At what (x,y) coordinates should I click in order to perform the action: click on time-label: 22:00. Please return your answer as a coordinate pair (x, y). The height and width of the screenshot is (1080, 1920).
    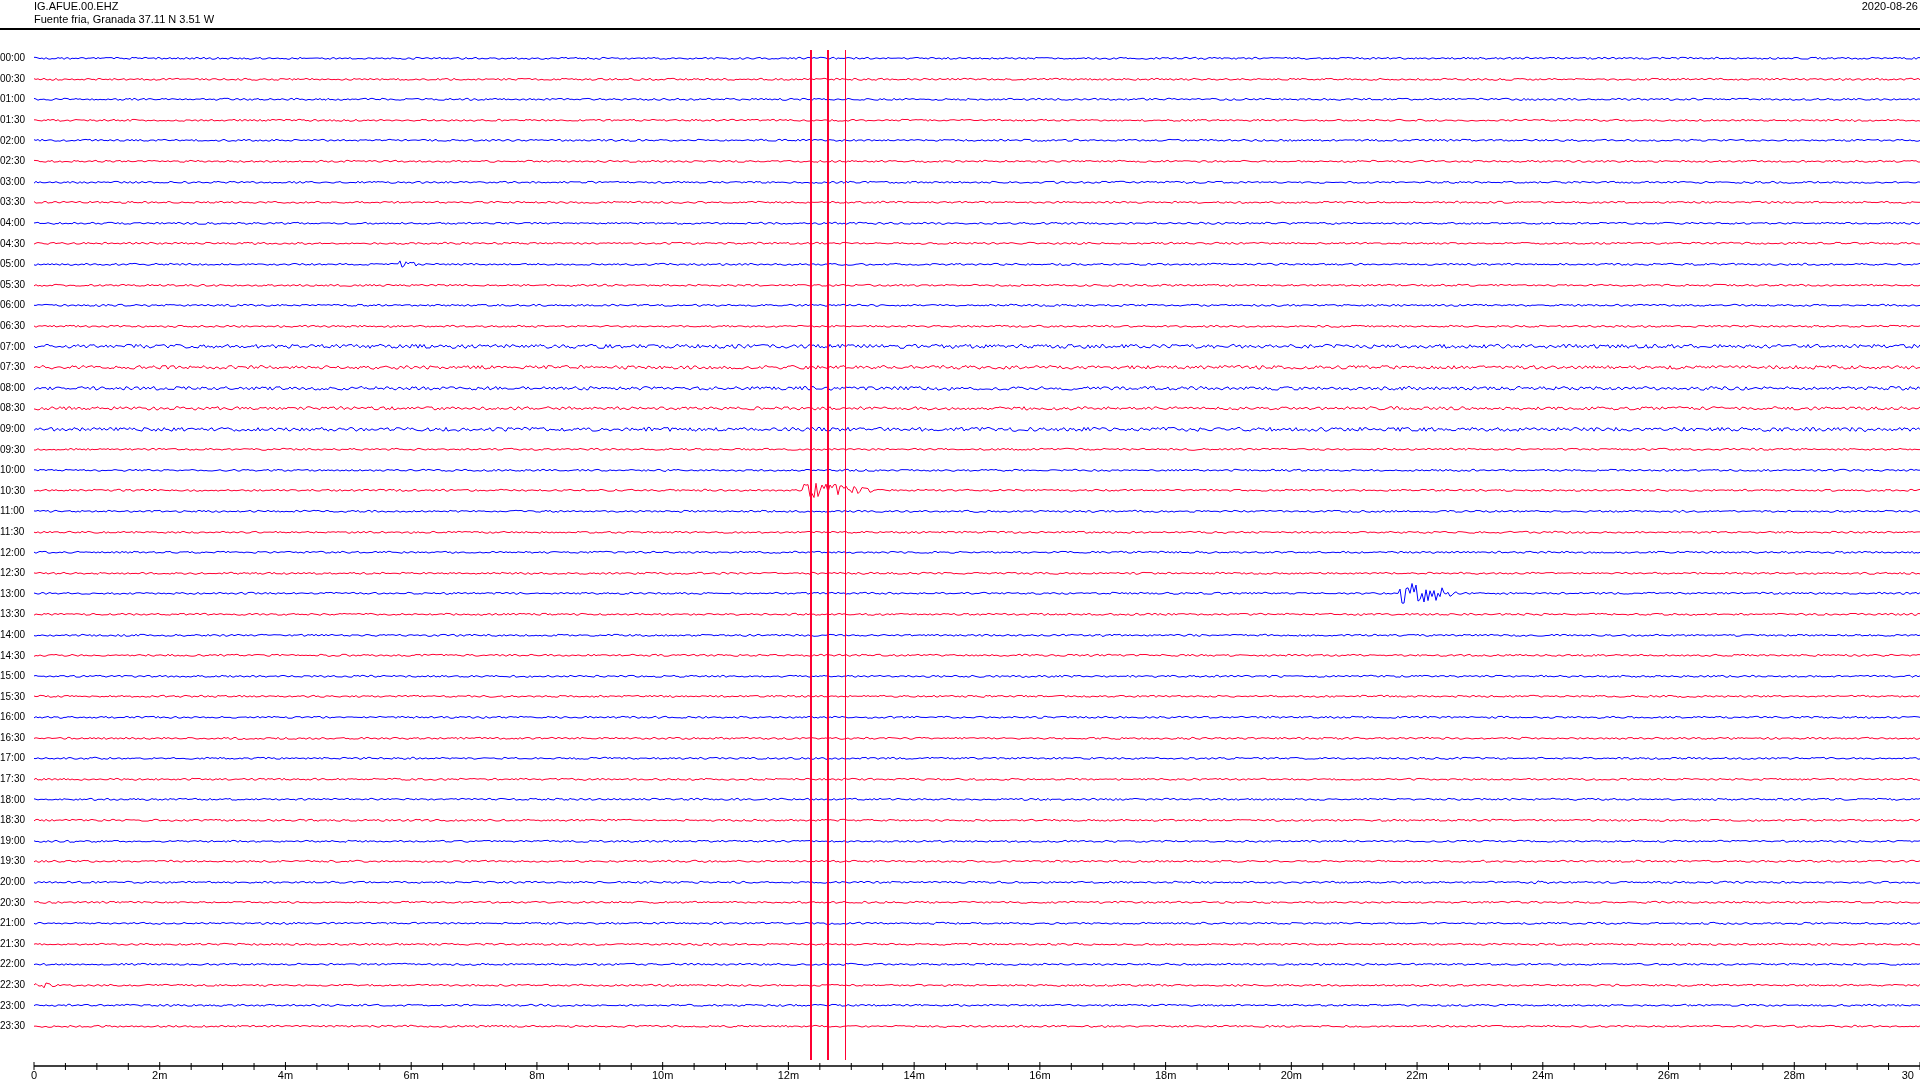
    Looking at the image, I should click on (13, 964).